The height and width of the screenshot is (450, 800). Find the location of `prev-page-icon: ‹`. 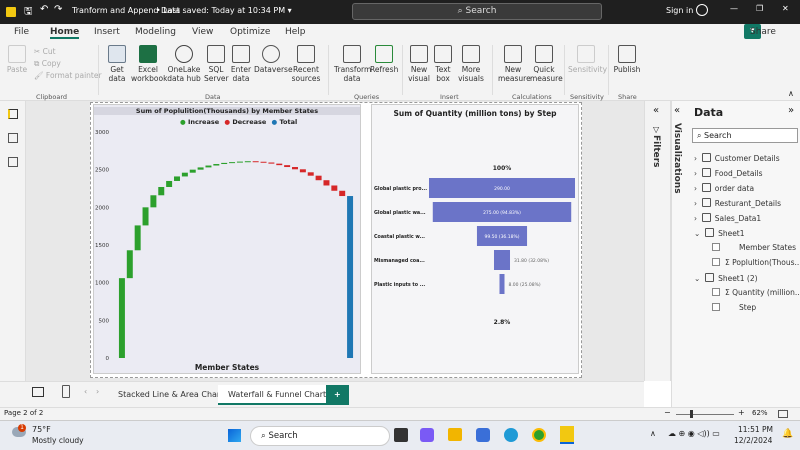

prev-page-icon: ‹ is located at coordinates (85, 391).